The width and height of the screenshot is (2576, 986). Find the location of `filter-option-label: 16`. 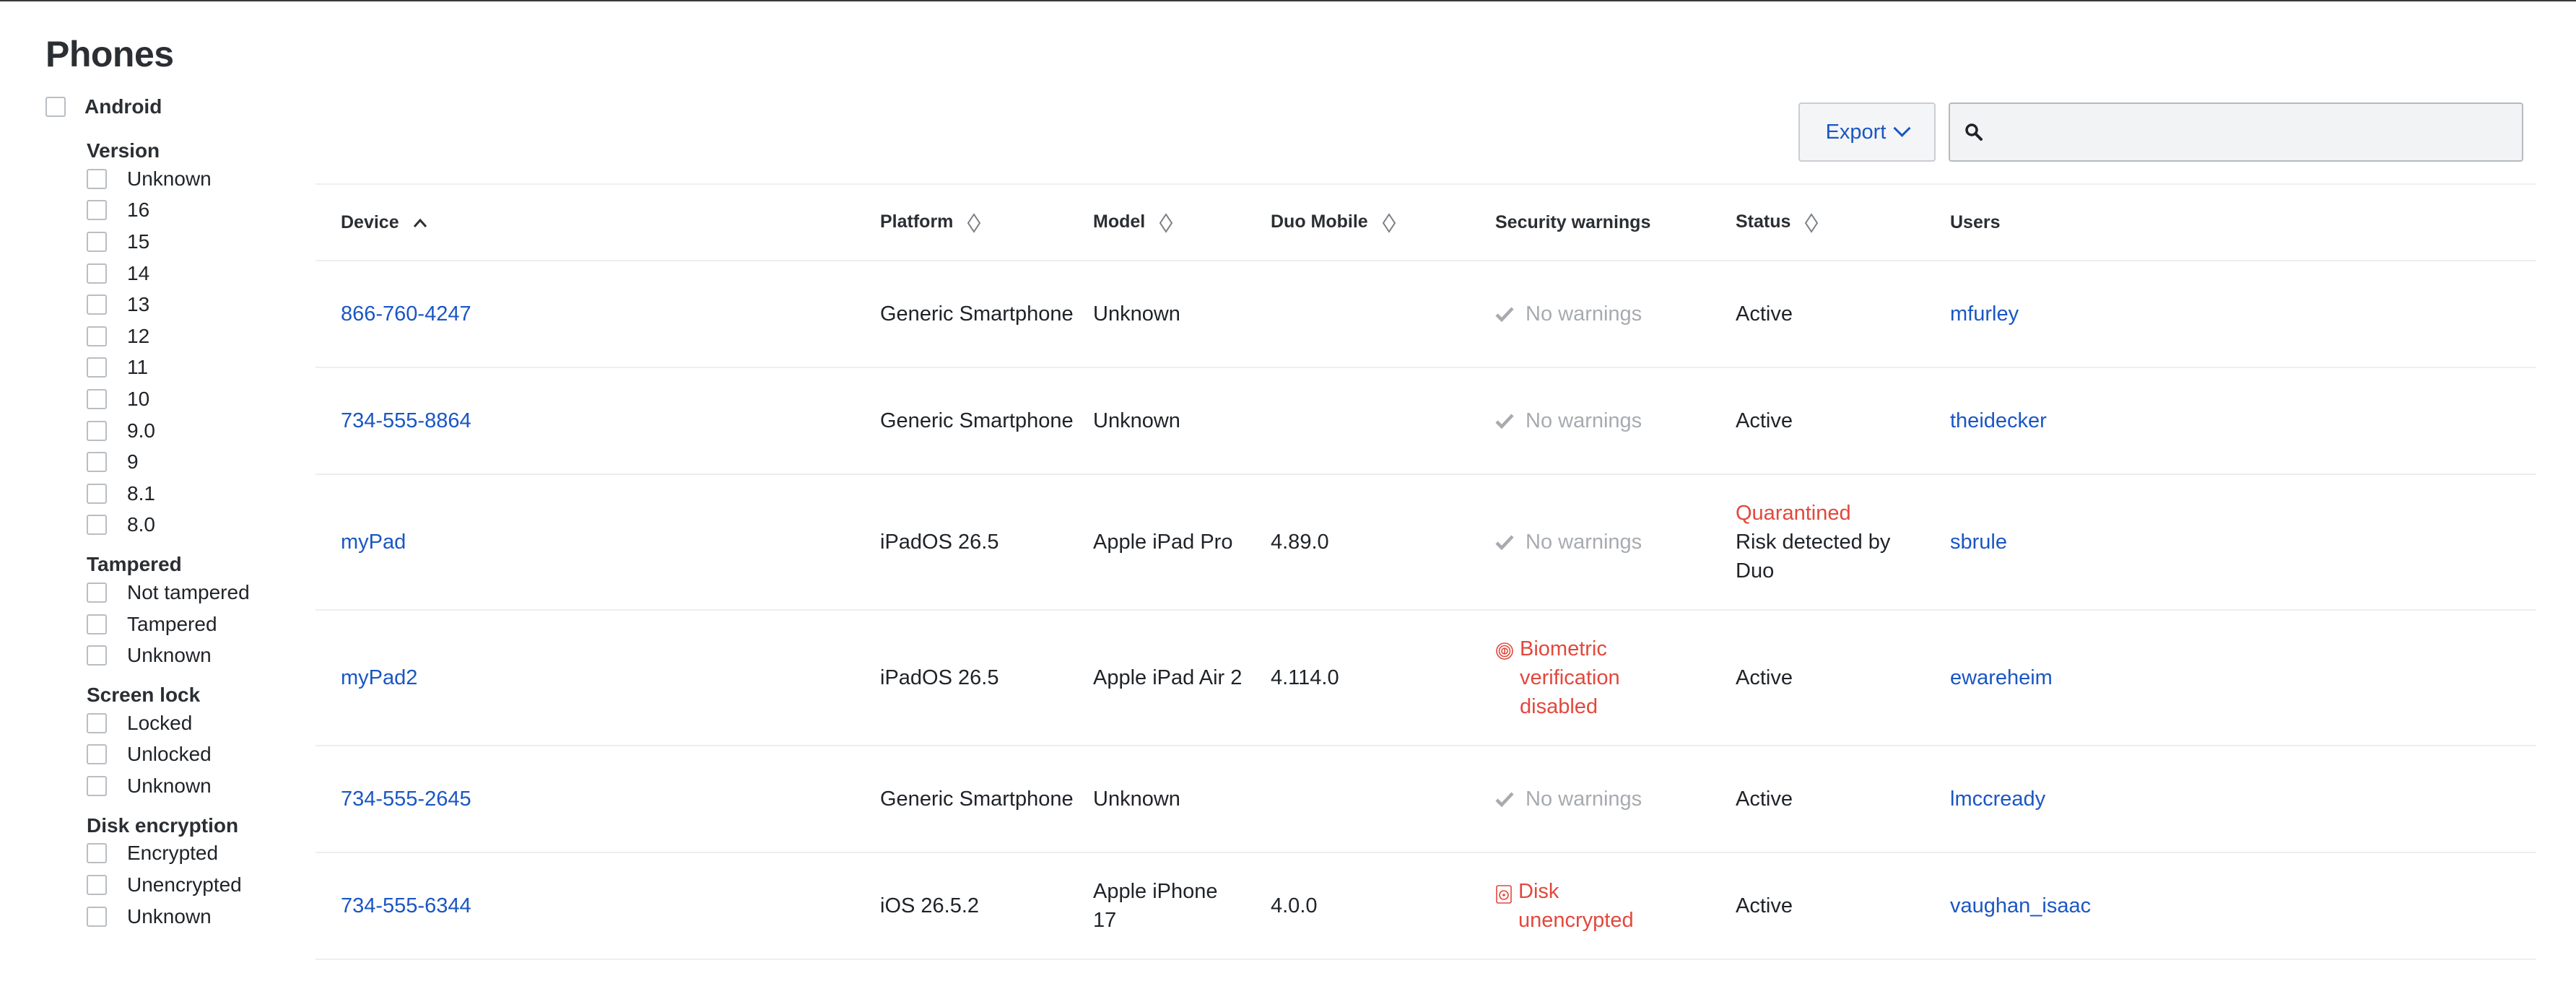

filter-option-label: 16 is located at coordinates (138, 210).